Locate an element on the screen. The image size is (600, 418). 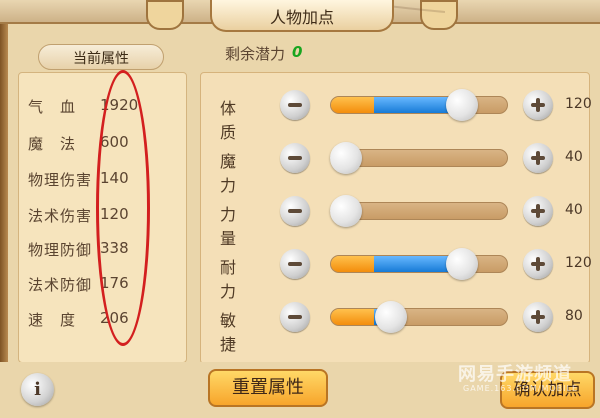
title-plate: 人物加点 is located at coordinates (302, 16).